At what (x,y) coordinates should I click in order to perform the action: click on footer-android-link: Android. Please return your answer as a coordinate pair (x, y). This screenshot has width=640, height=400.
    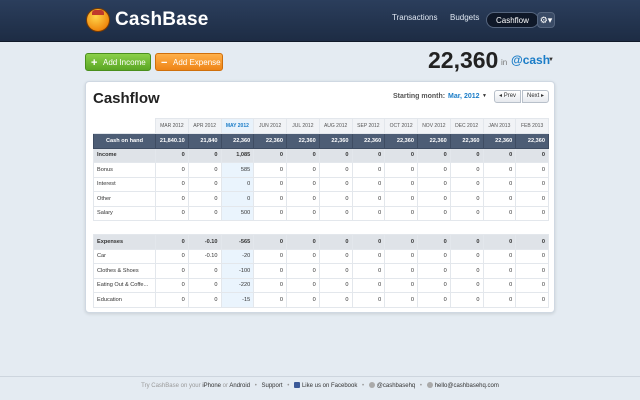
    Looking at the image, I should click on (239, 386).